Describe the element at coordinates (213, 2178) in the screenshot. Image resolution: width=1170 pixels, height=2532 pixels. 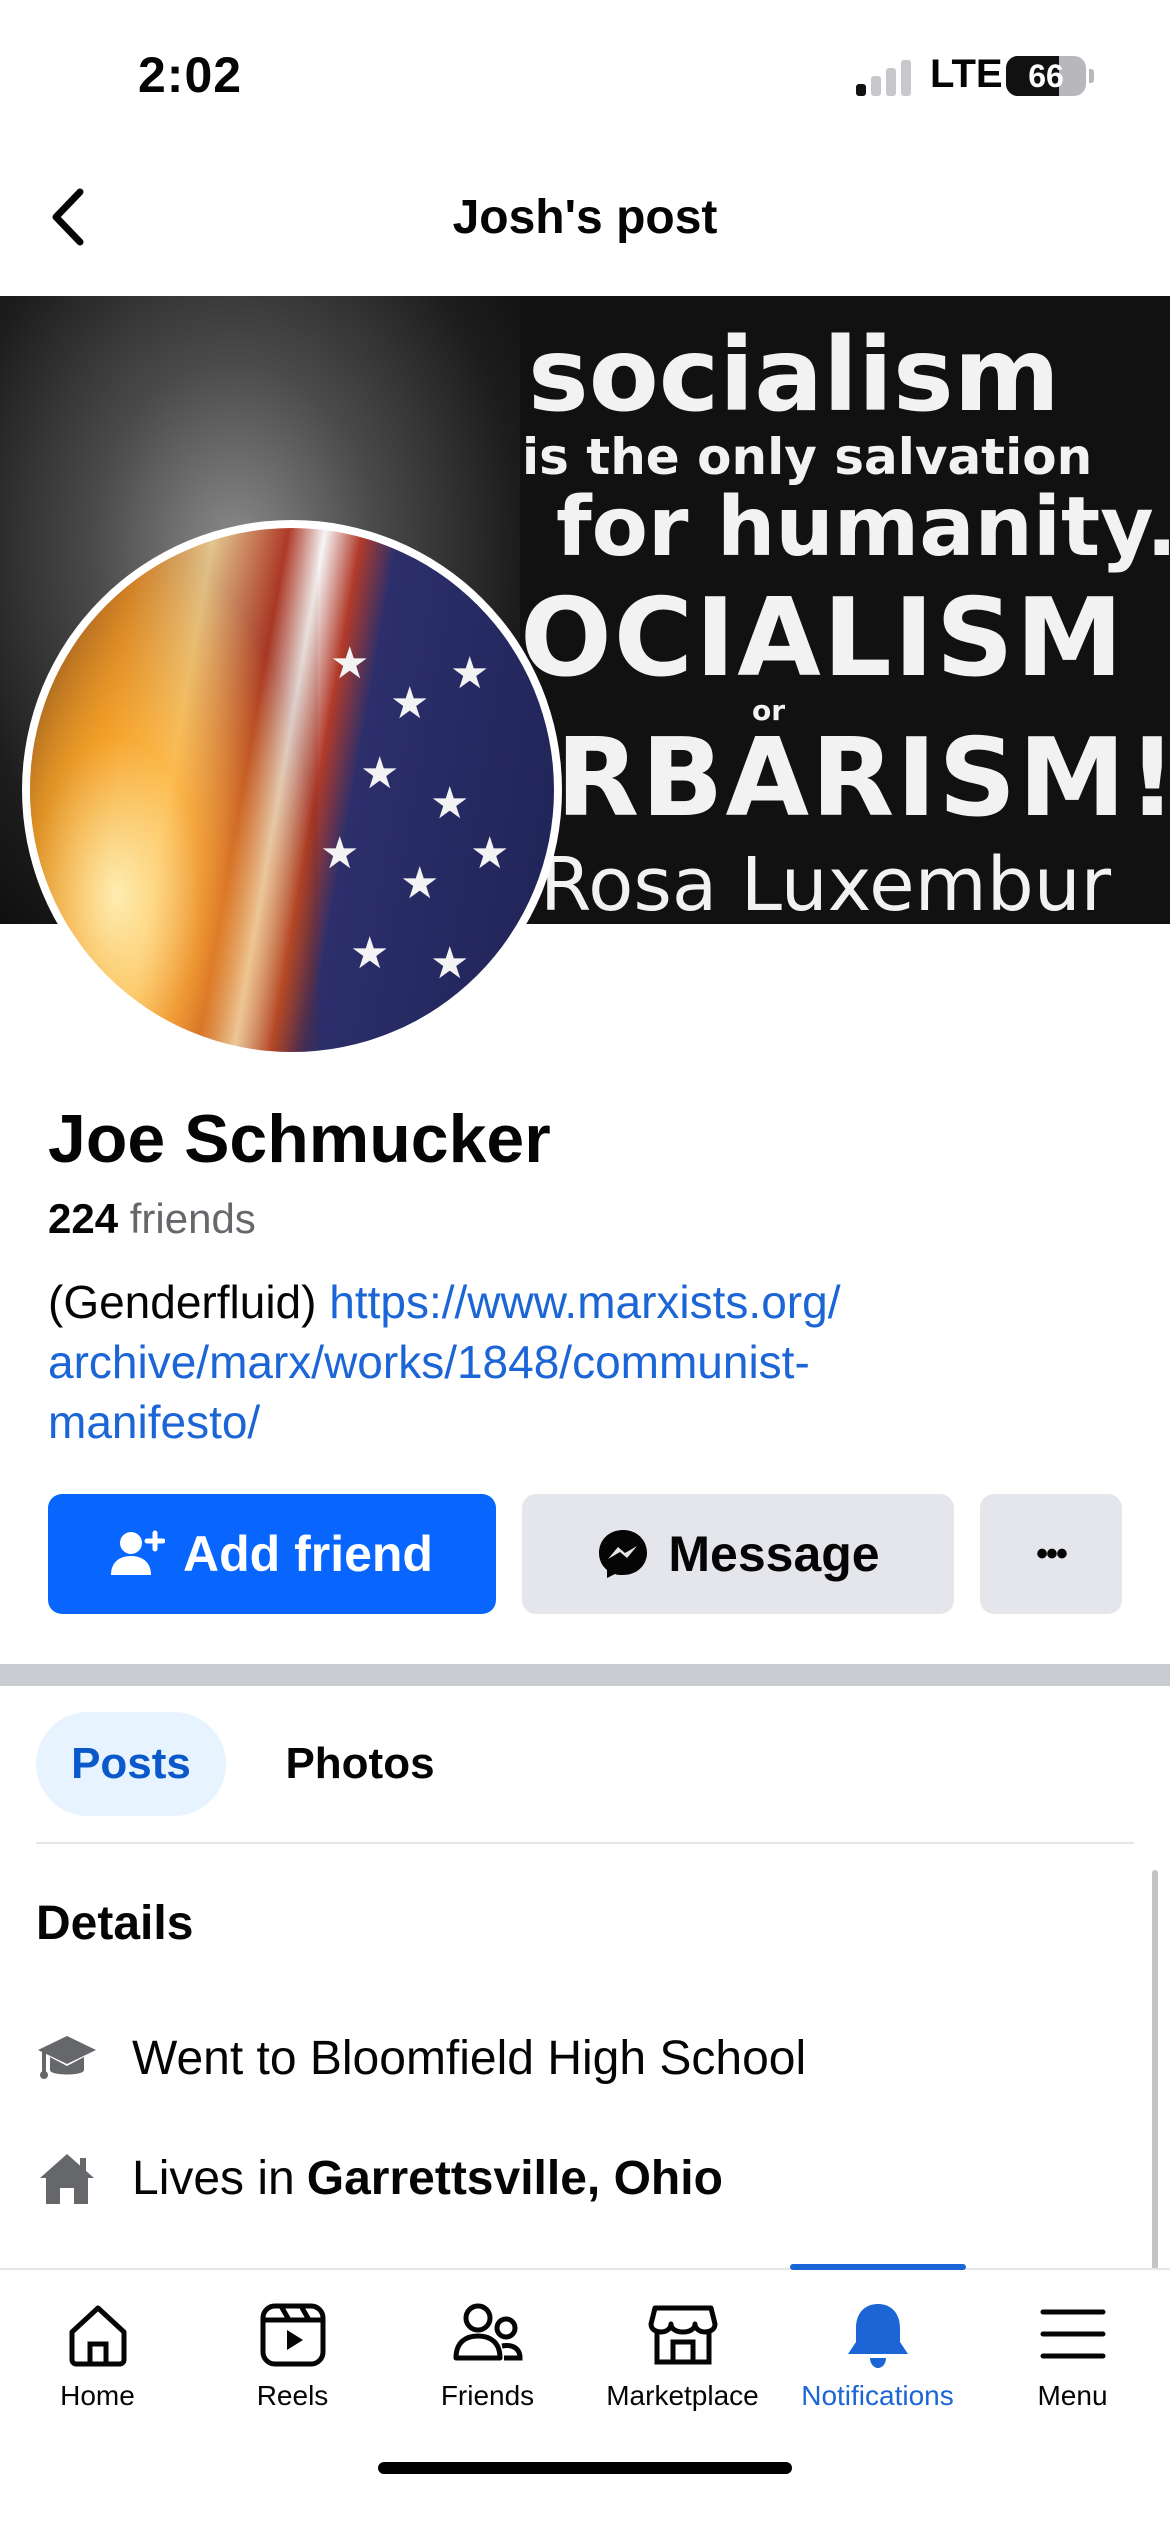
I see `lives-in-prefix: Lives in` at that location.